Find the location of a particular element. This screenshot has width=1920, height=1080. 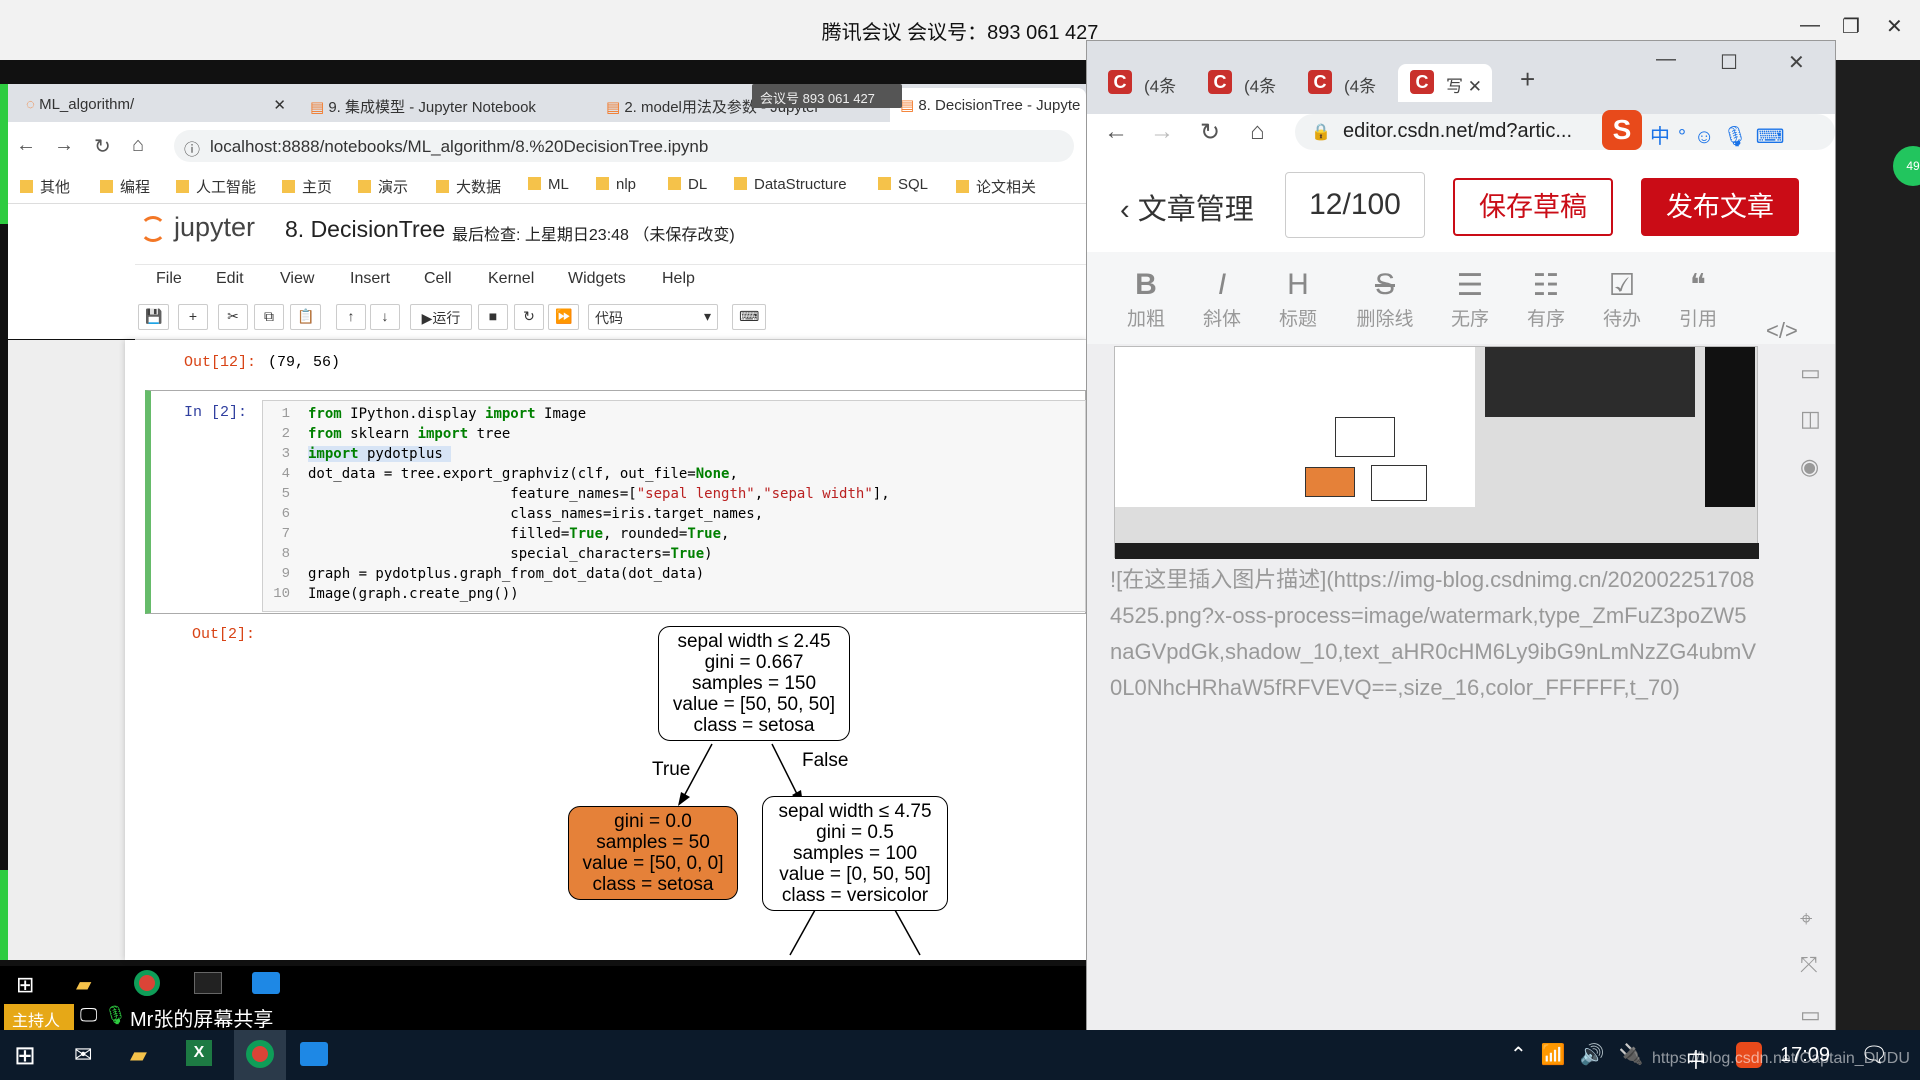

bookmark-ml: ML is located at coordinates (548, 184).